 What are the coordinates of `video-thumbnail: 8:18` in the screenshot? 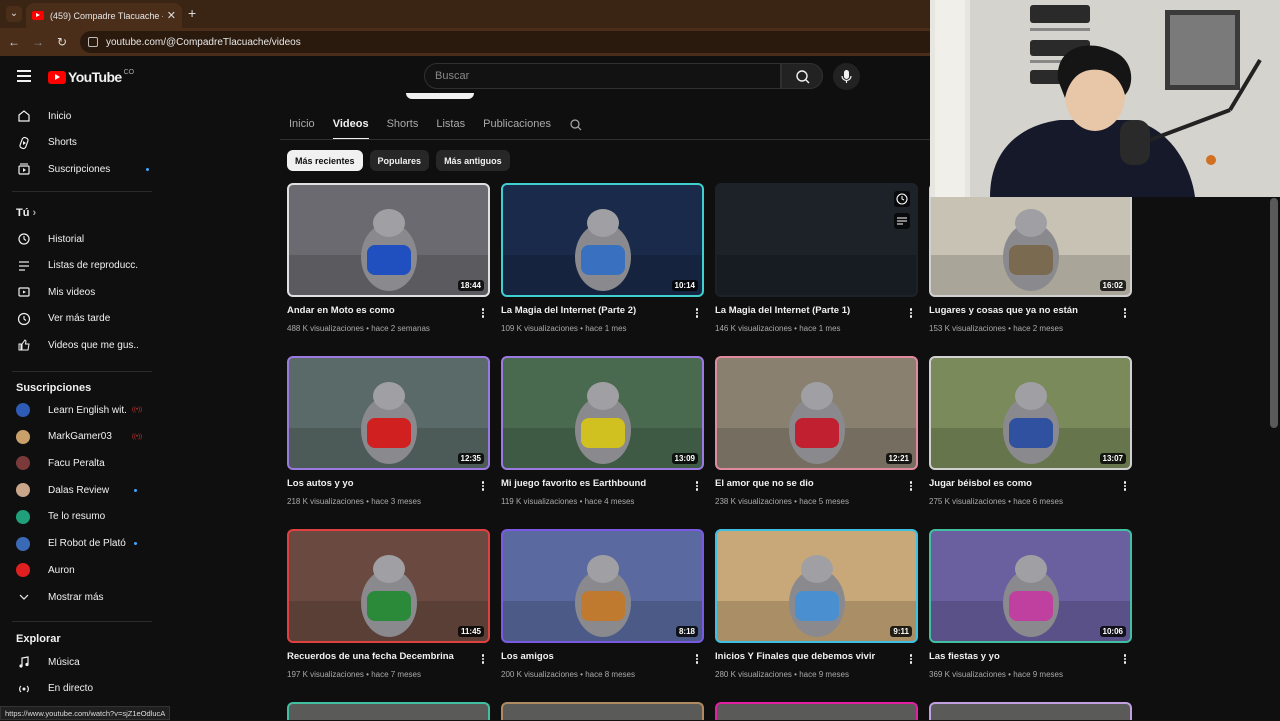 It's located at (602, 586).